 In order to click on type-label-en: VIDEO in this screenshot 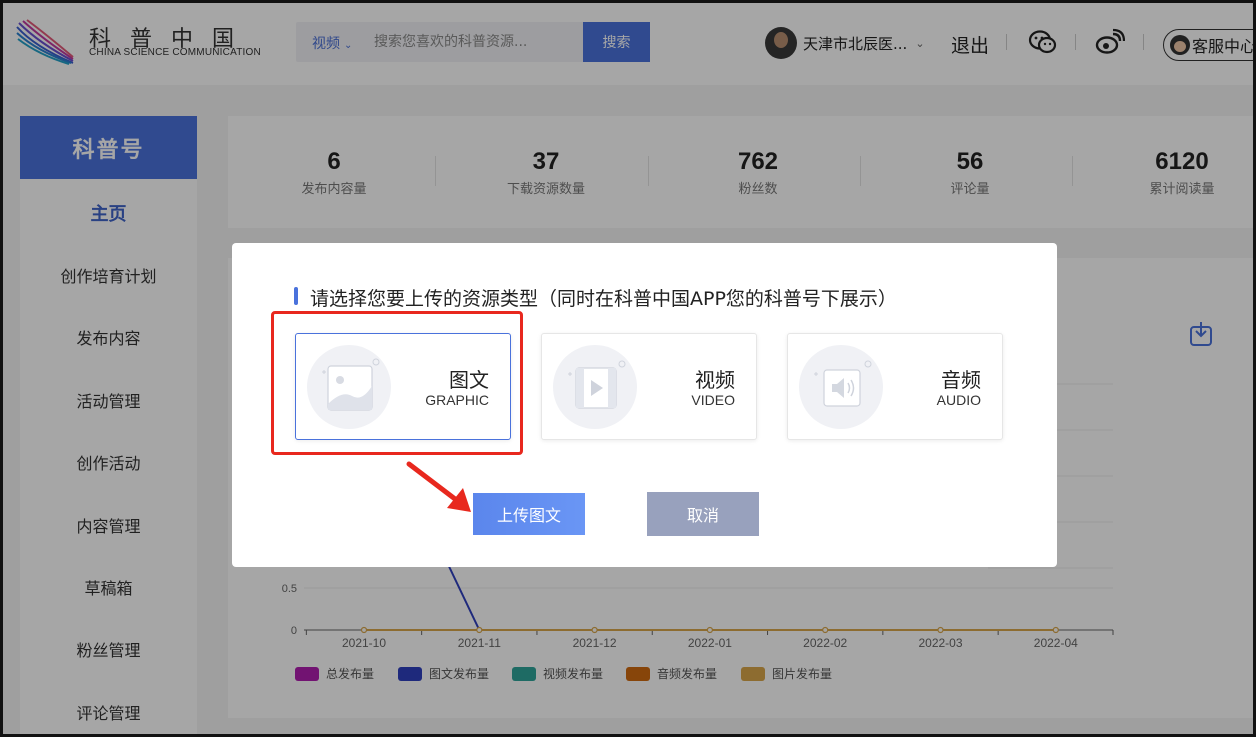, I will do `click(713, 400)`.